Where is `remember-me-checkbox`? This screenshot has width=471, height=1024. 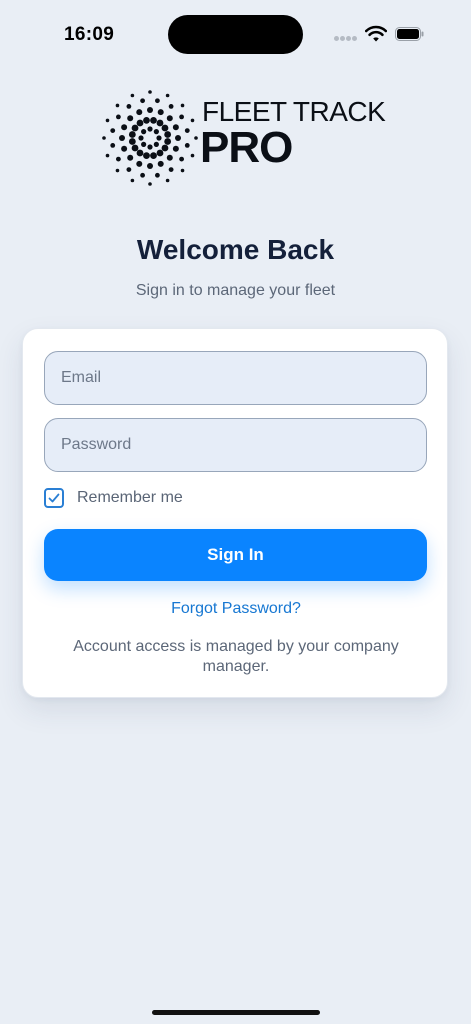 remember-me-checkbox is located at coordinates (54, 498).